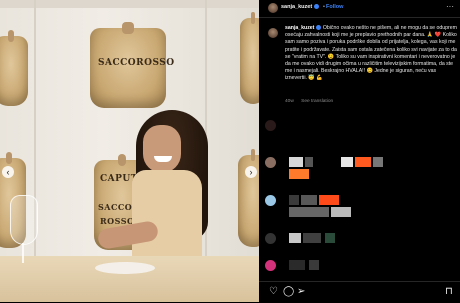 This screenshot has height=303, width=460. What do you see at coordinates (273, 292) in the screenshot?
I see `heart-icon: ♡` at bounding box center [273, 292].